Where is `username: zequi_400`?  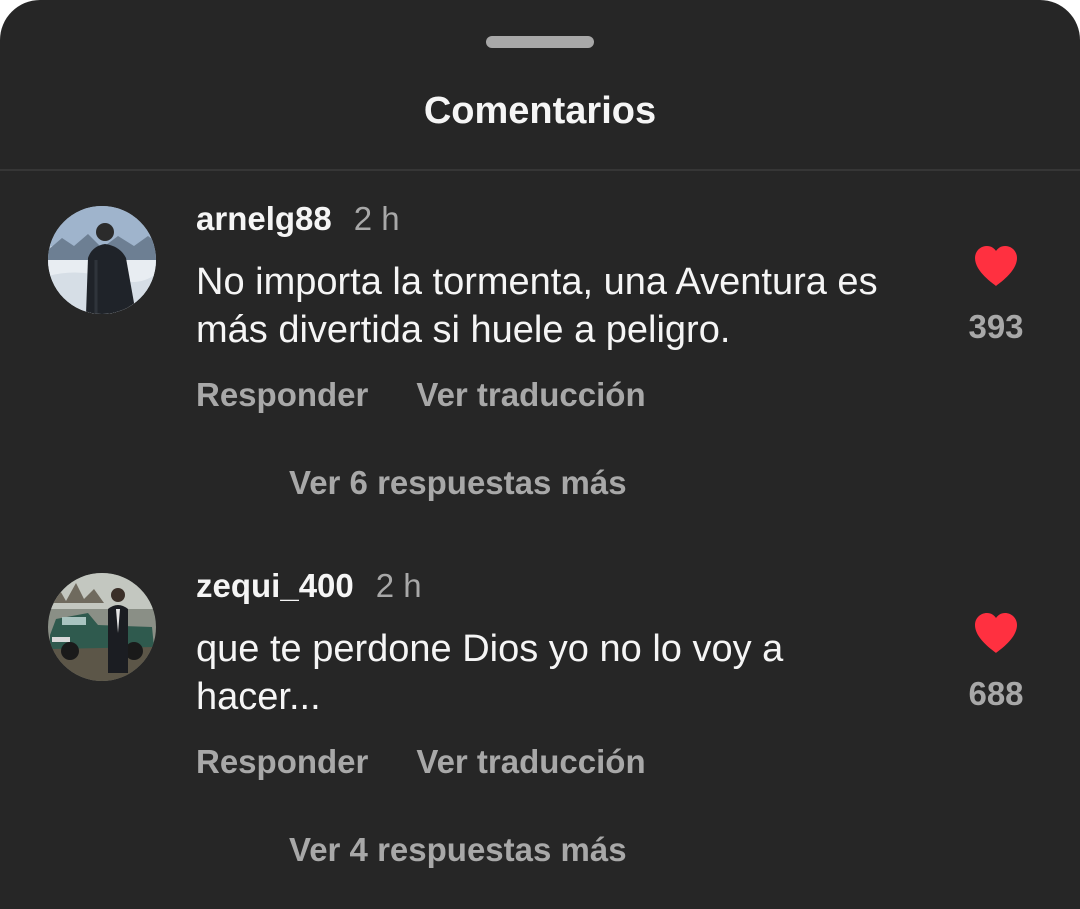 username: zequi_400 is located at coordinates (275, 586).